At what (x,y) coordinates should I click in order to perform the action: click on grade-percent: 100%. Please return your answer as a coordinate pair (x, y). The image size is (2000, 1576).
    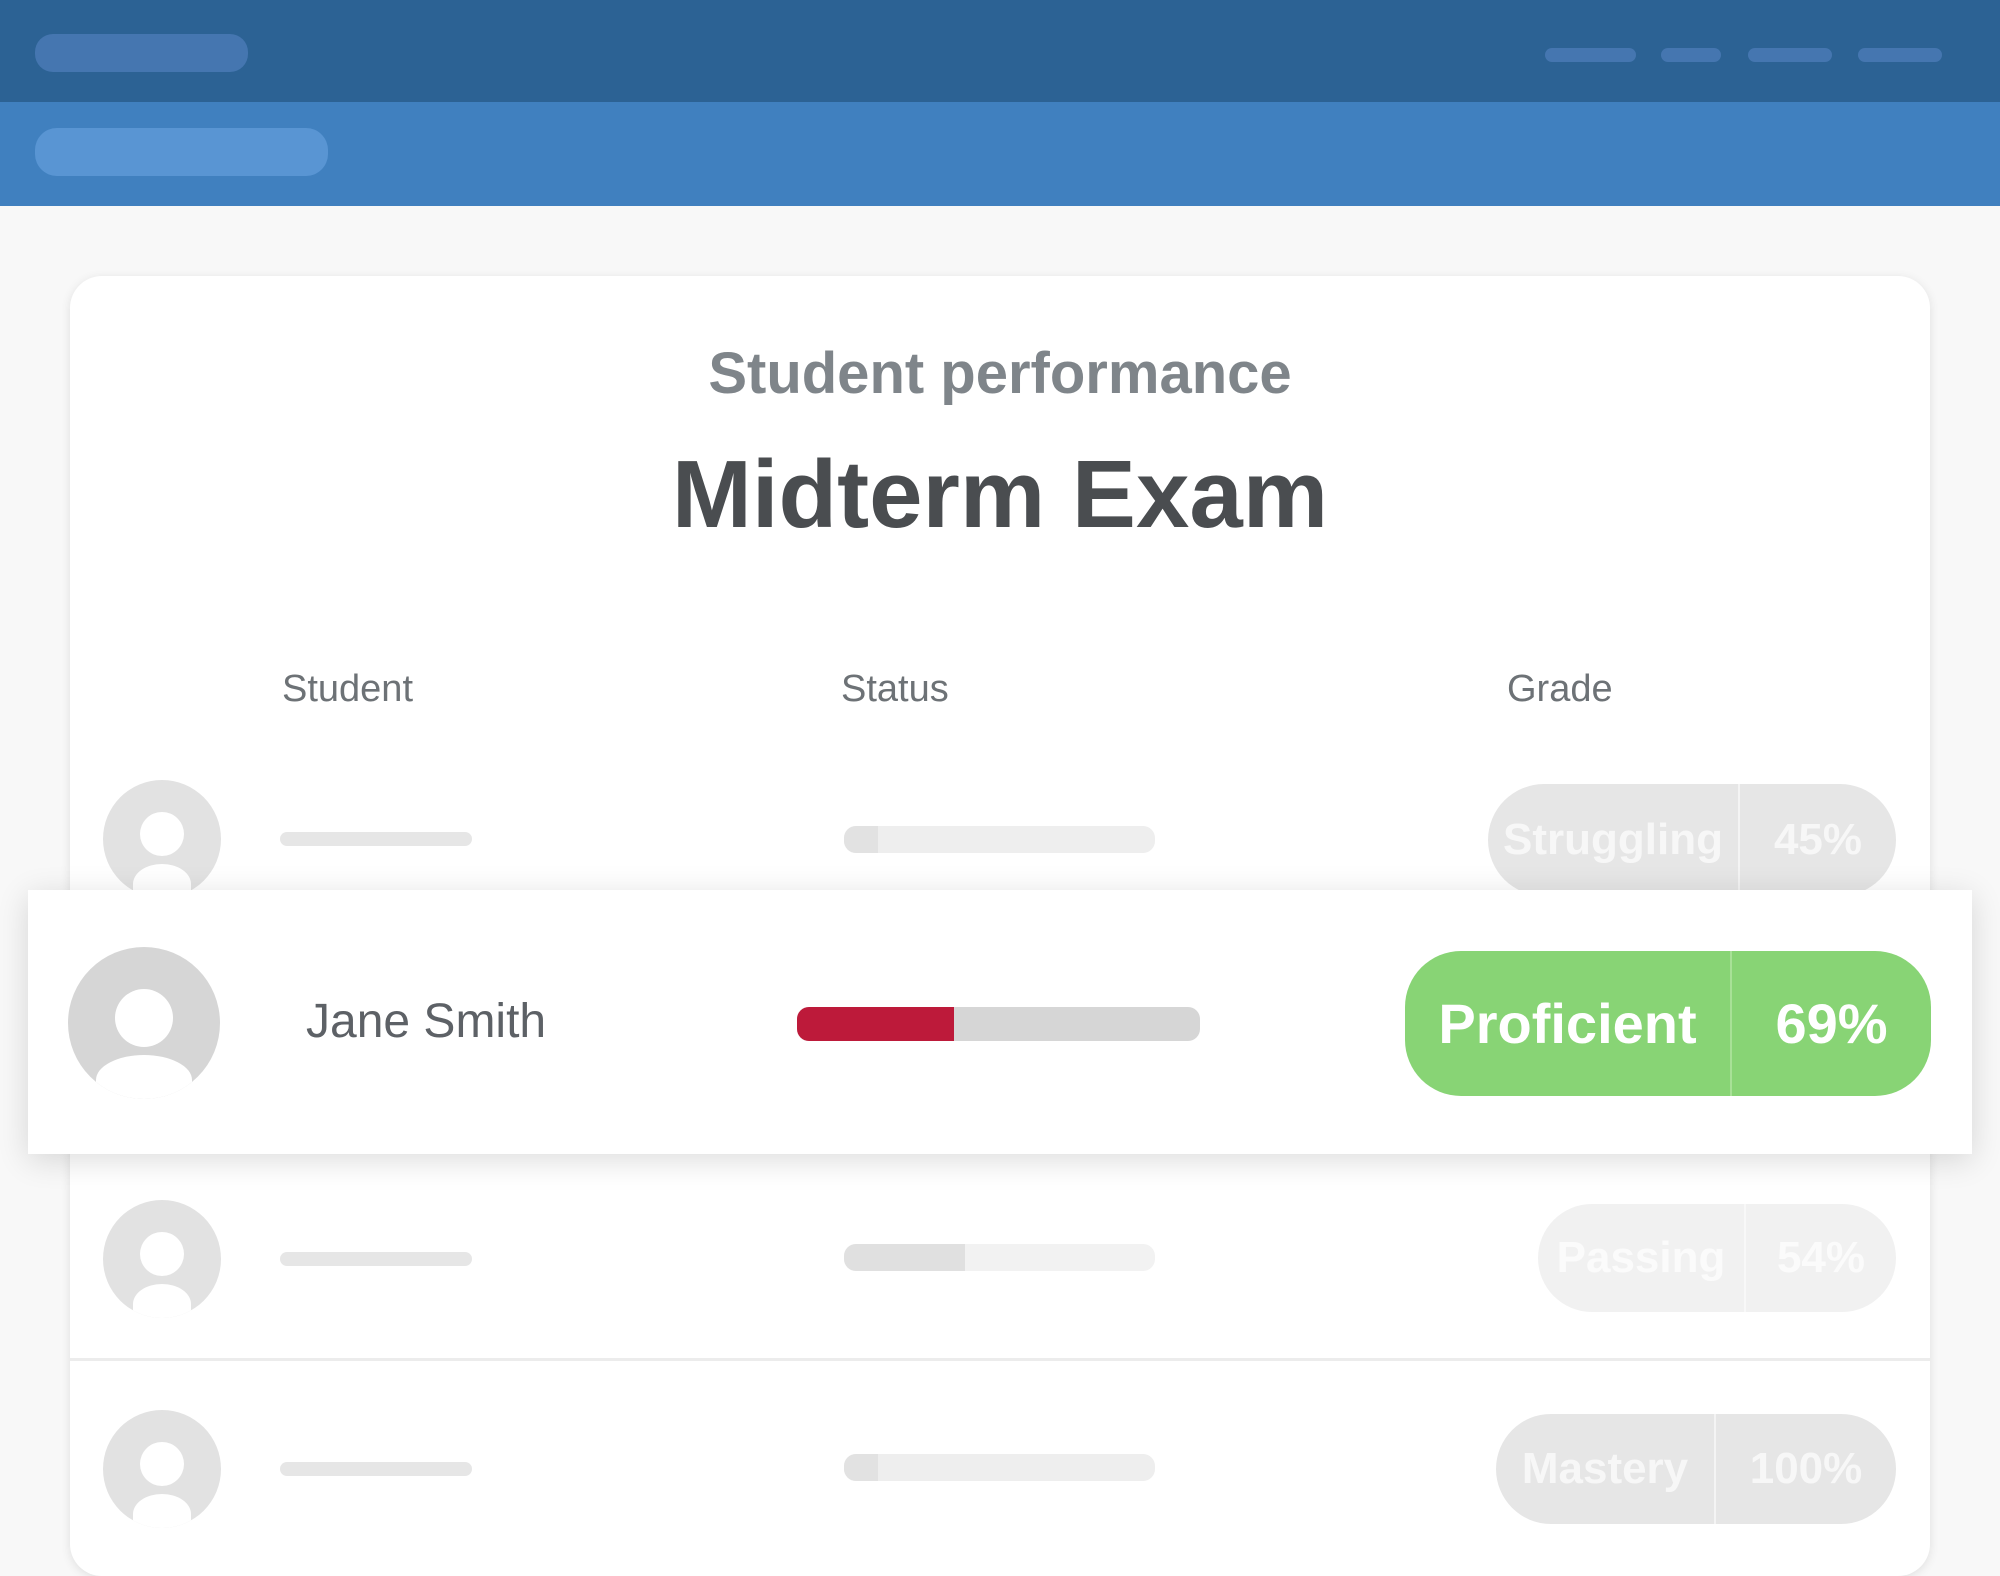
    Looking at the image, I should click on (1806, 1468).